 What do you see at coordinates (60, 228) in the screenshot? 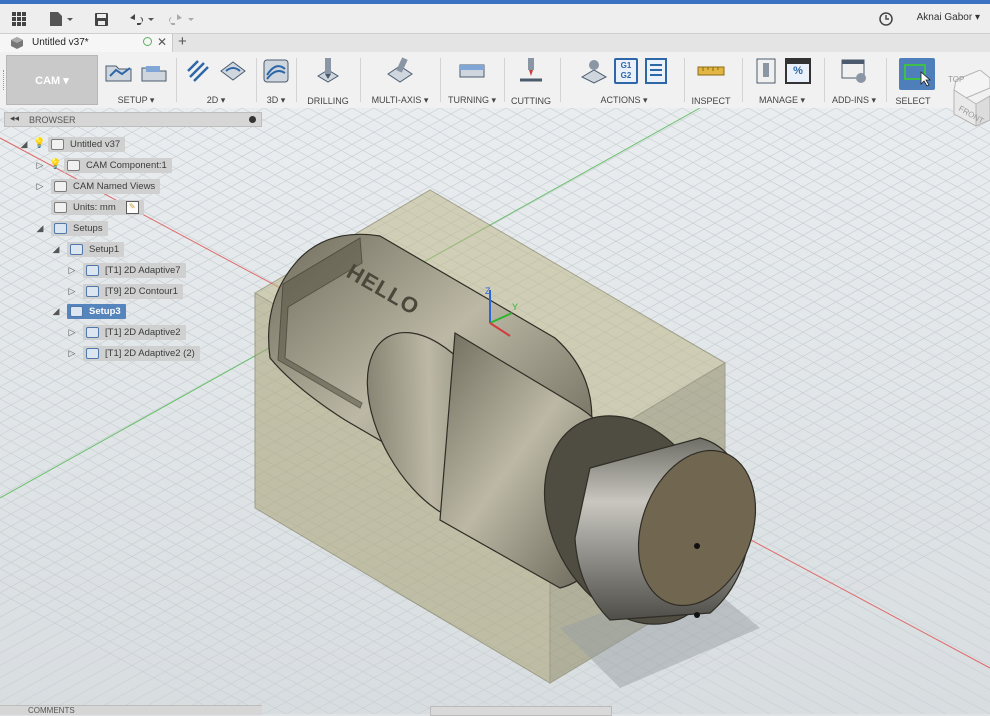
I see `setups-folder-icon` at bounding box center [60, 228].